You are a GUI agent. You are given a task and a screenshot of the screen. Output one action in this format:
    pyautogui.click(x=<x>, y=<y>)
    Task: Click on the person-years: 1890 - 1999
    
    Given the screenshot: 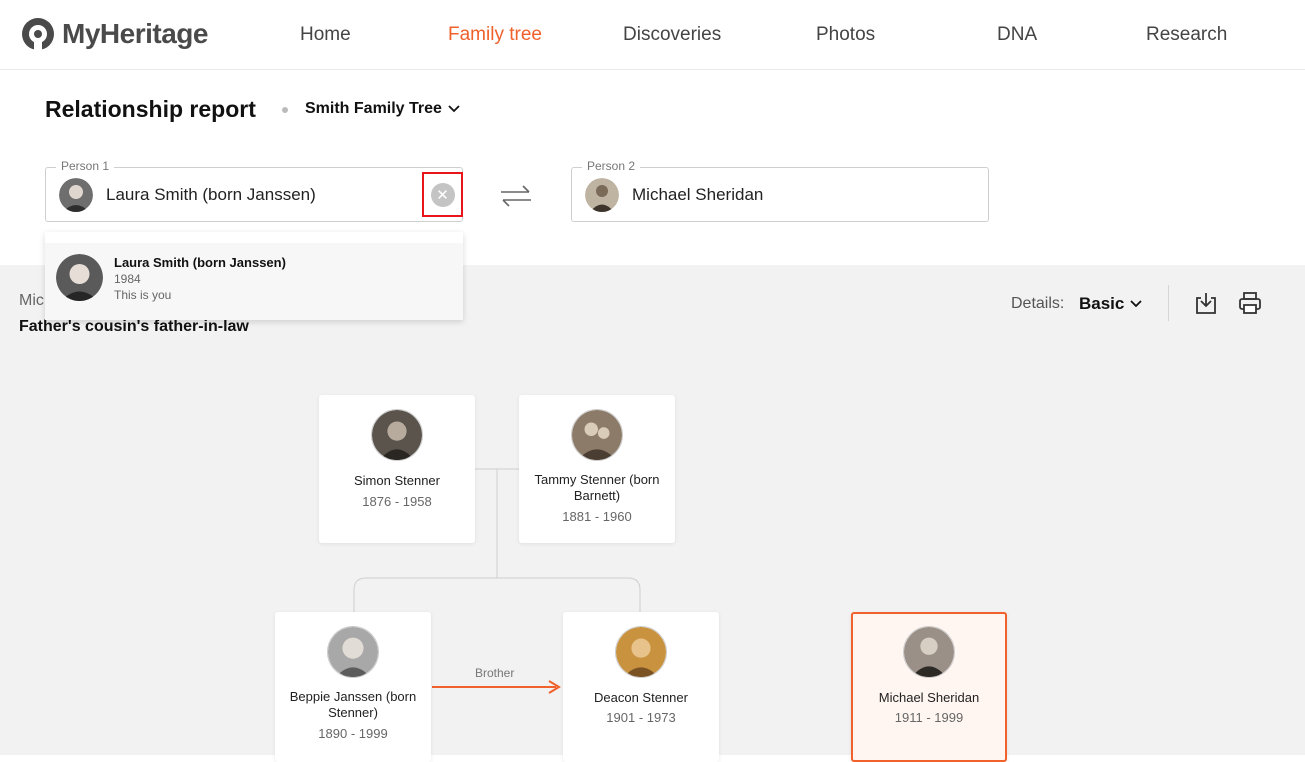 What is the action you would take?
    pyautogui.click(x=353, y=733)
    